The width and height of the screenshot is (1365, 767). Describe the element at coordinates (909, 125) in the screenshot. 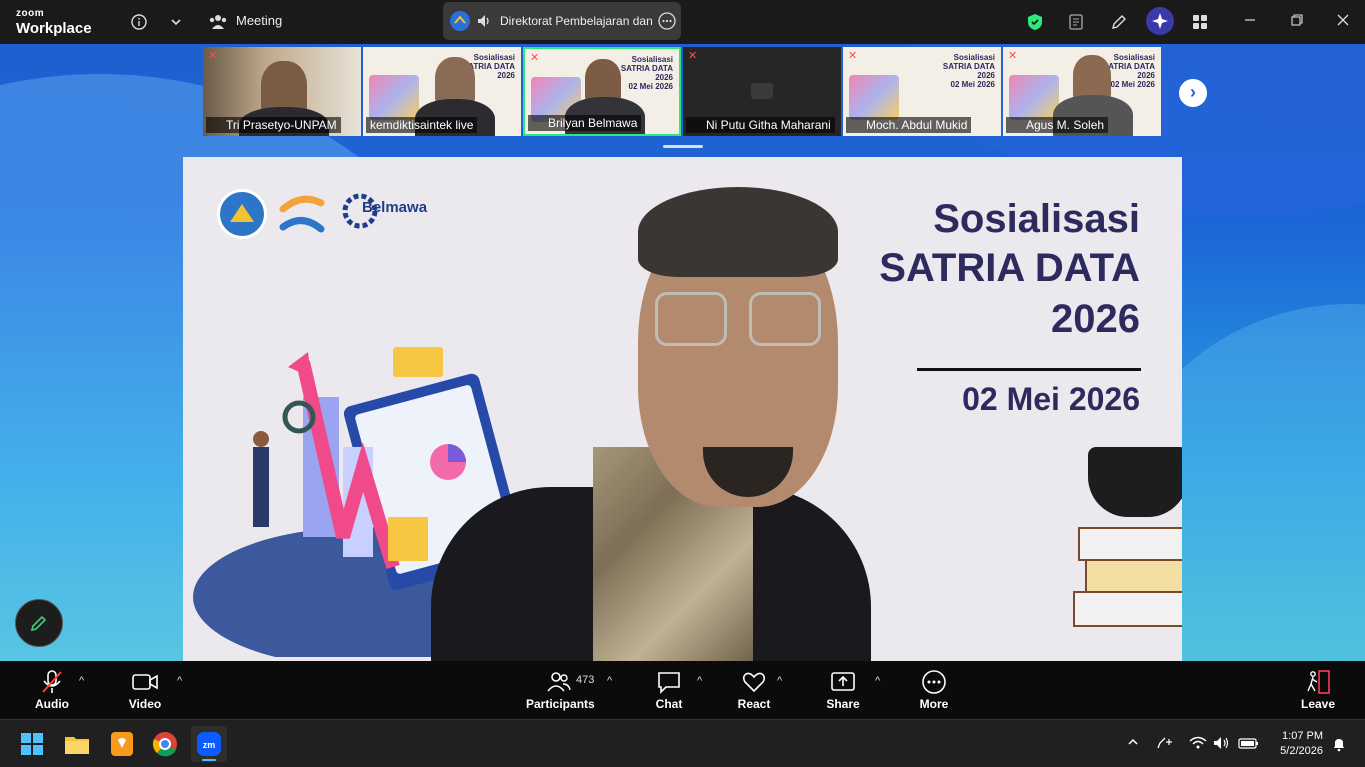

I see `participant-name: Moch. Abdul Mukid` at that location.